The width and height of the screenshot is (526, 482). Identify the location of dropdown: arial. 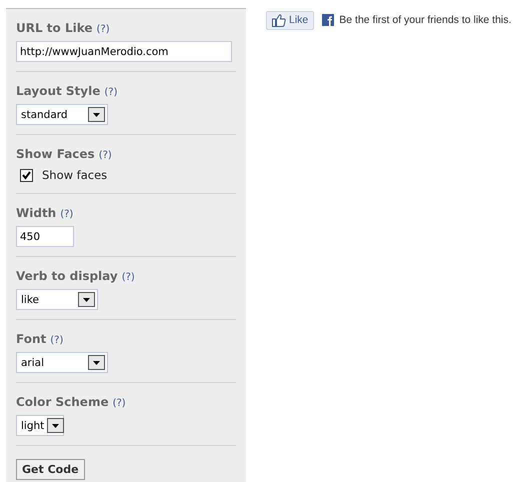
(62, 362).